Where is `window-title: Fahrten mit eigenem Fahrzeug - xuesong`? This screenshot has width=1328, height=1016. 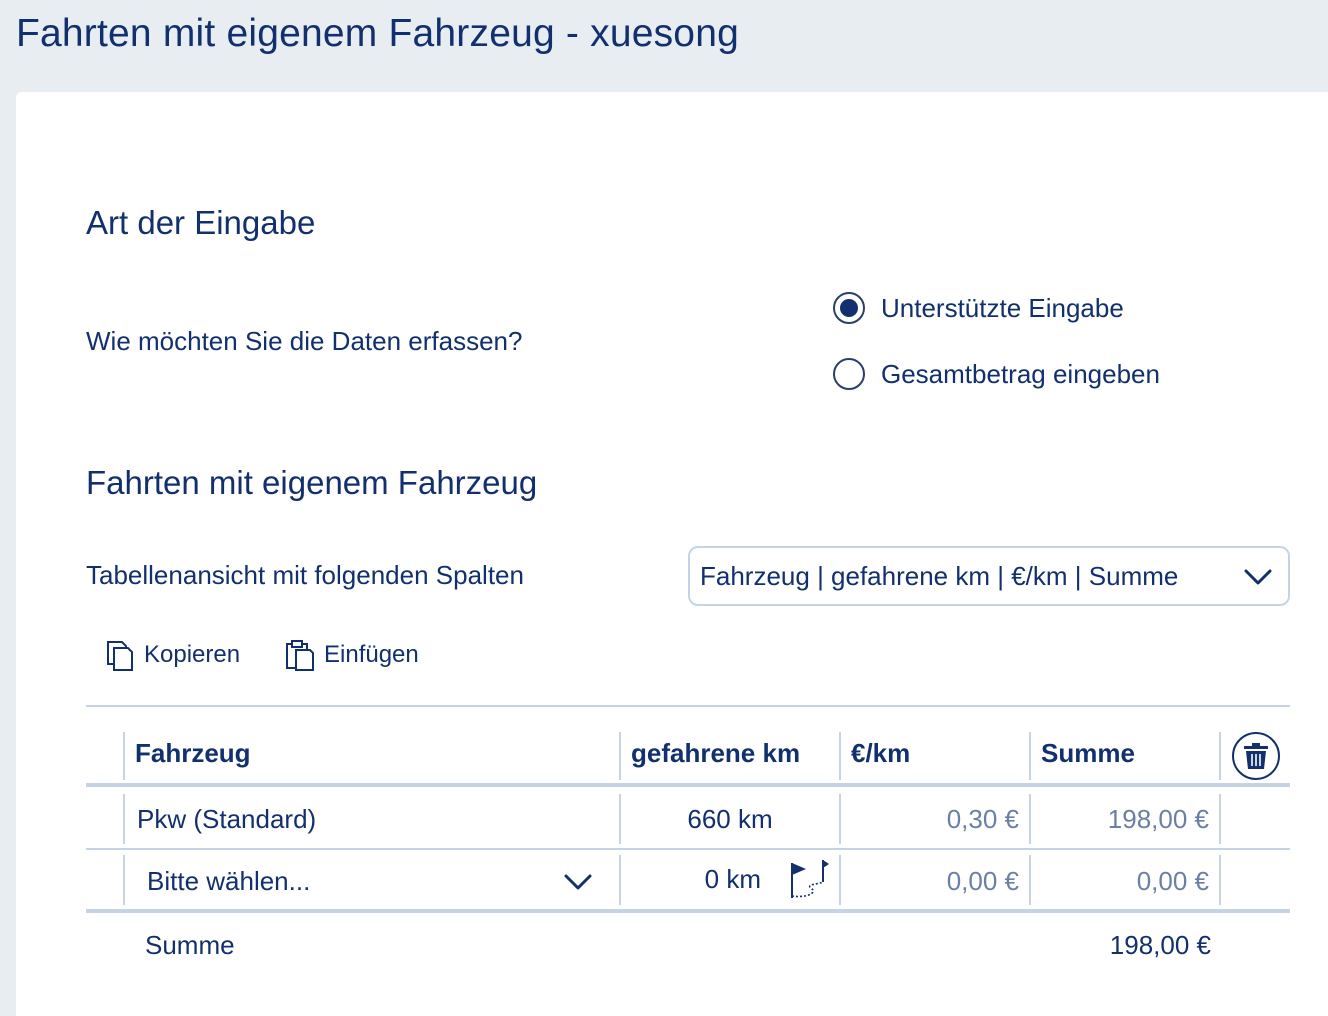 window-title: Fahrten mit eigenem Fahrzeug - xuesong is located at coordinates (377, 33).